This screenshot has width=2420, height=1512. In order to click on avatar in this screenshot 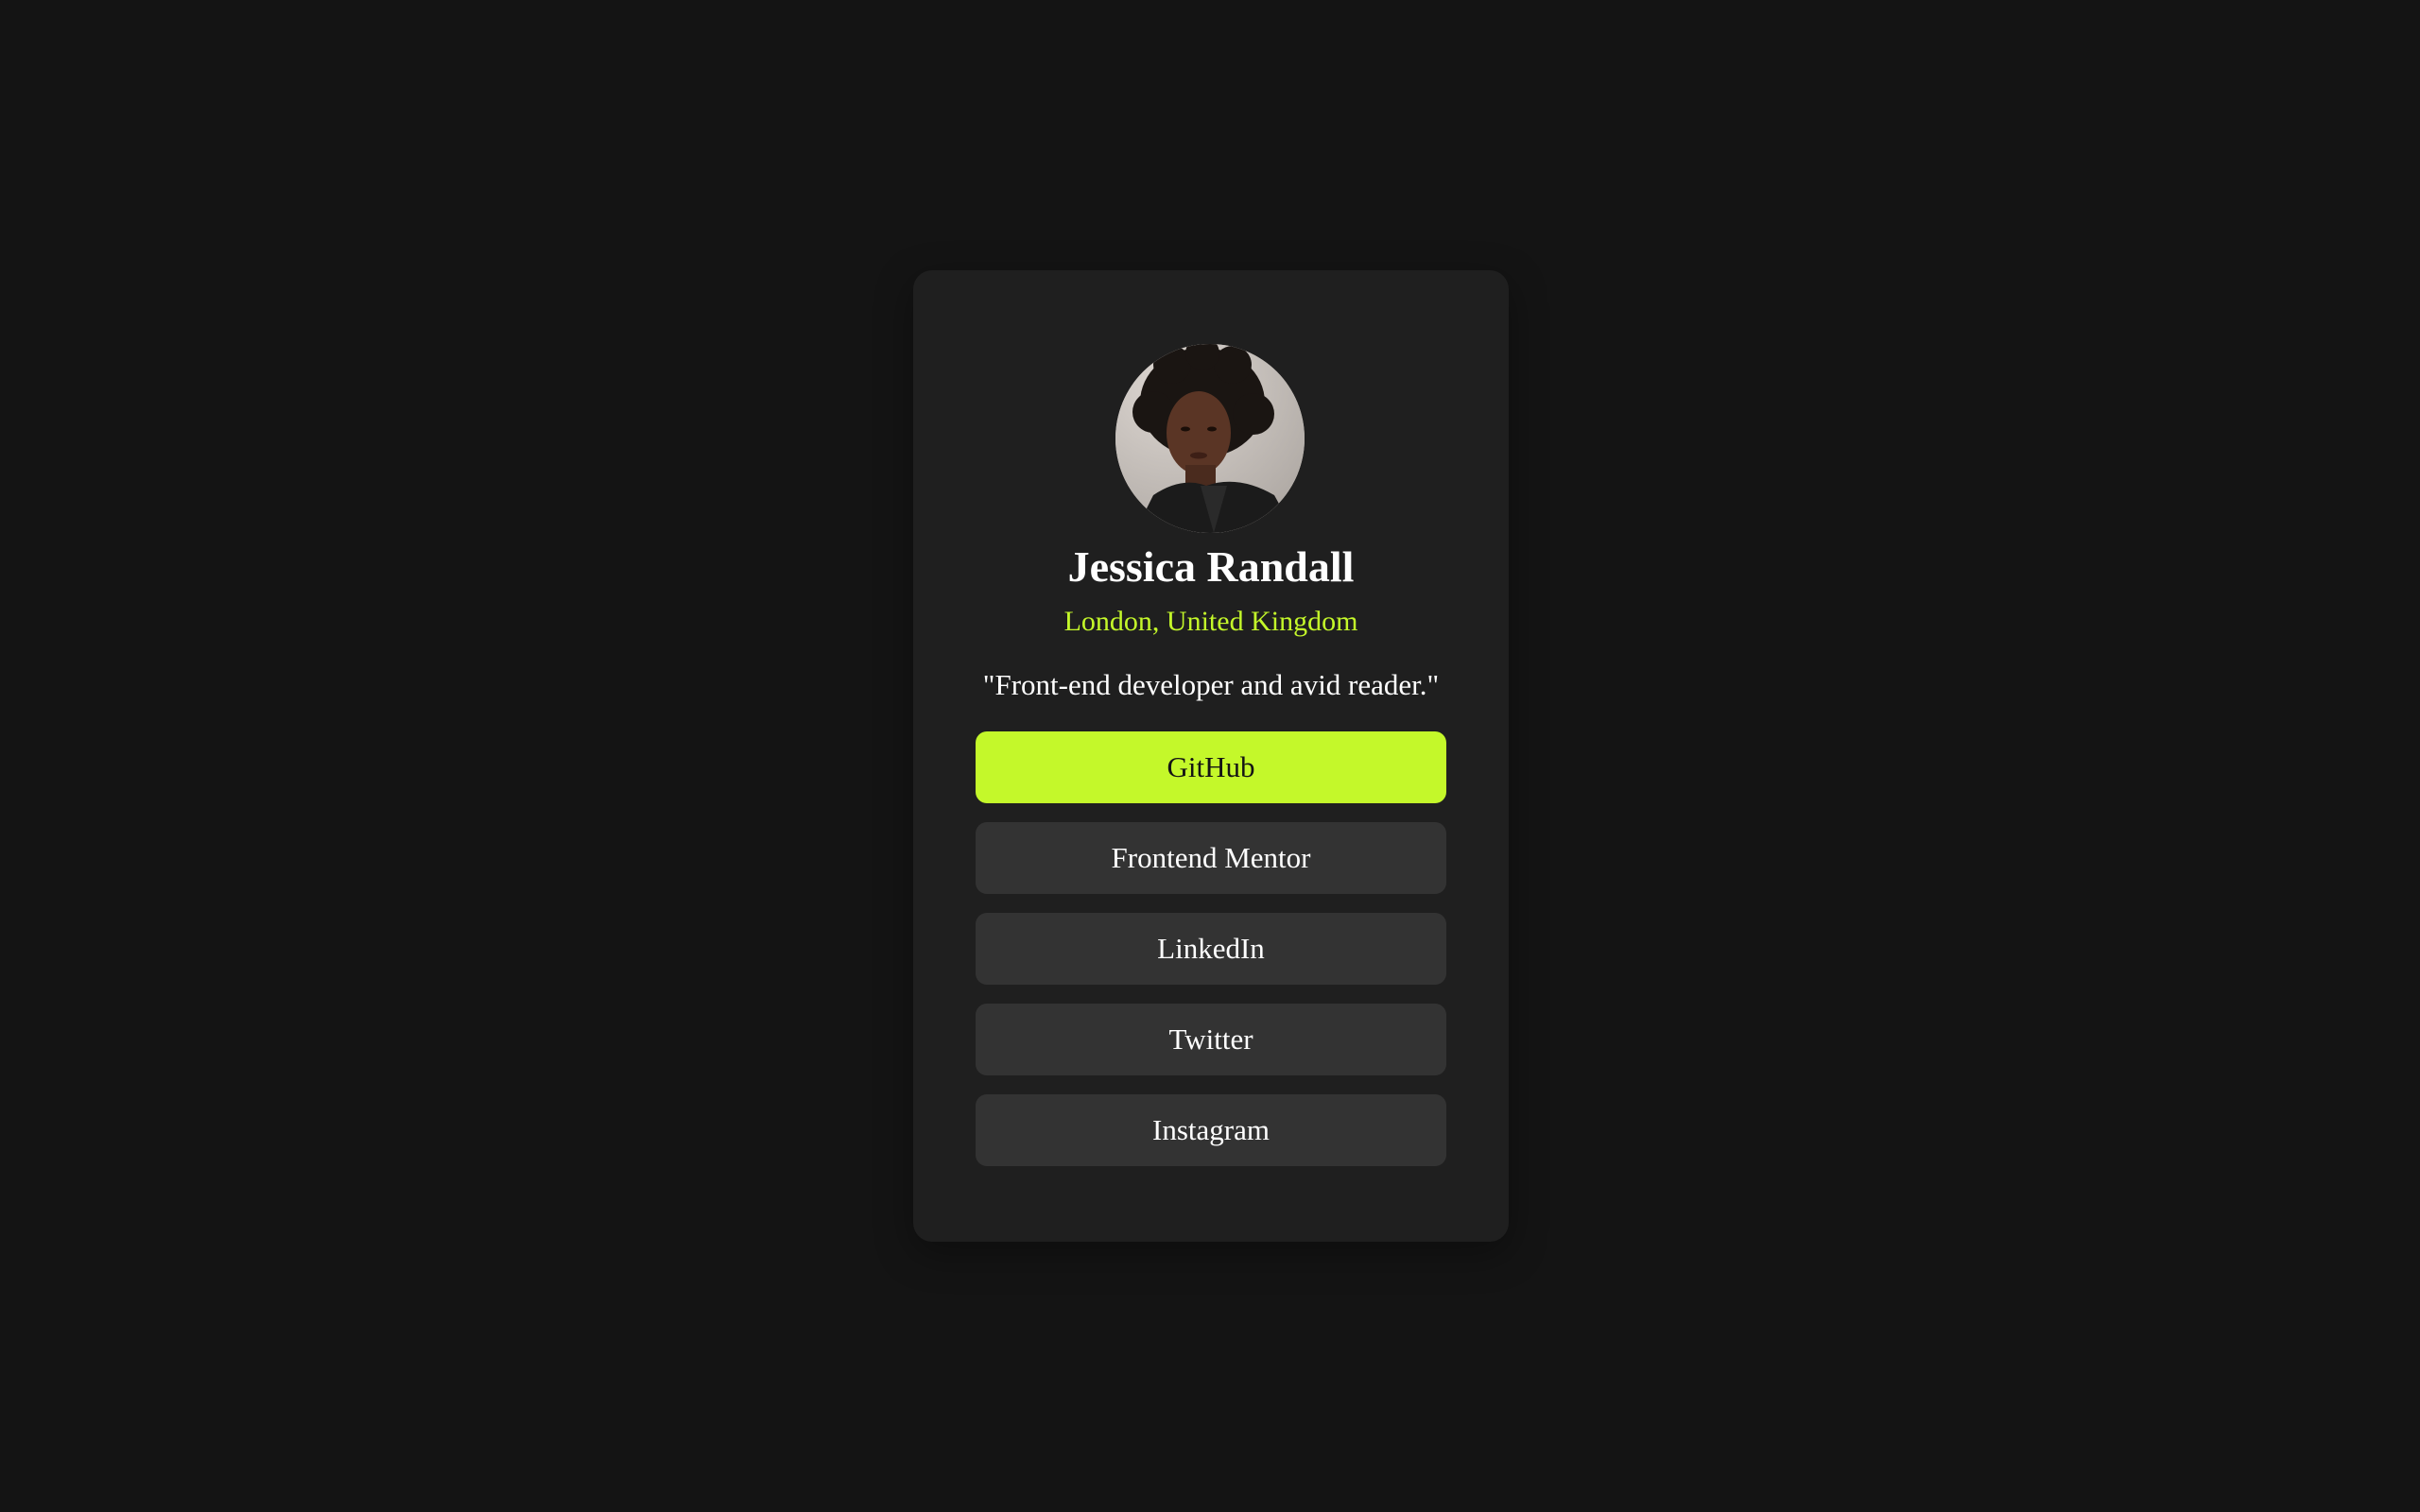, I will do `click(1210, 438)`.